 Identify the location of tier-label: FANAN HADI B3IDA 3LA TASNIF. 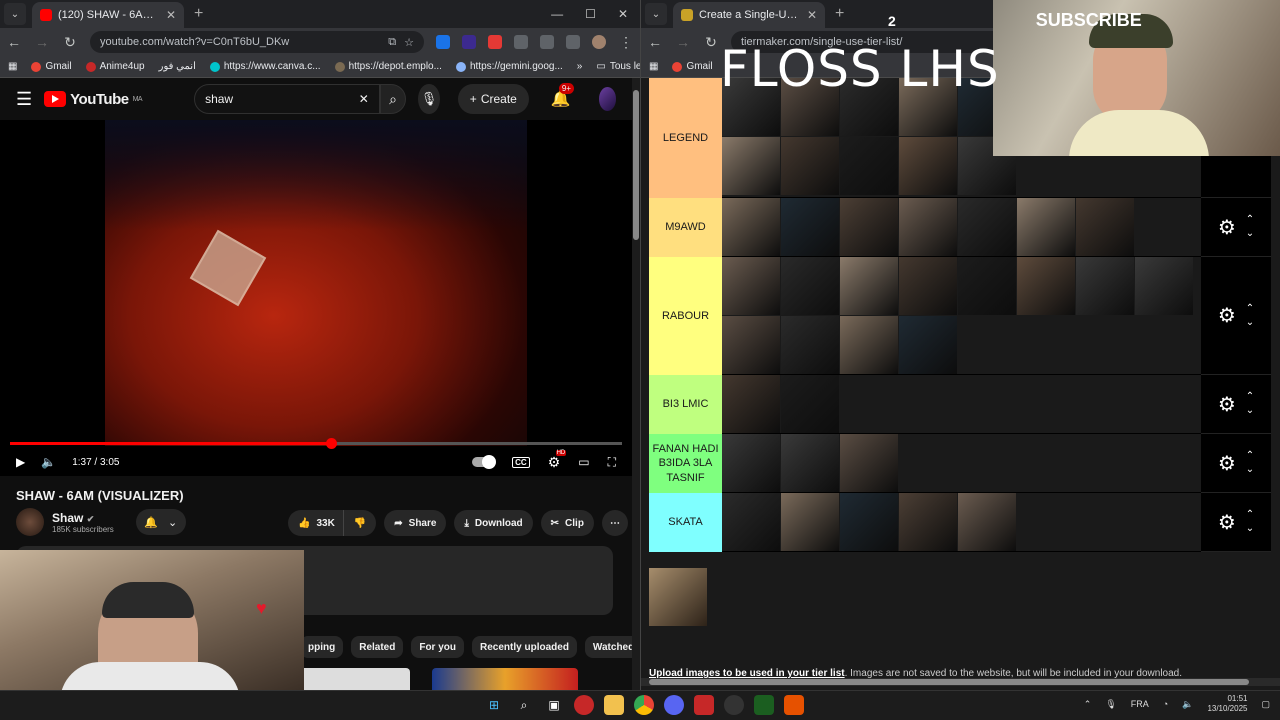
(685, 463).